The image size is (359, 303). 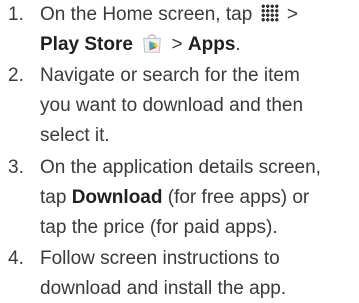 I want to click on step-number: 3., so click(x=16, y=167).